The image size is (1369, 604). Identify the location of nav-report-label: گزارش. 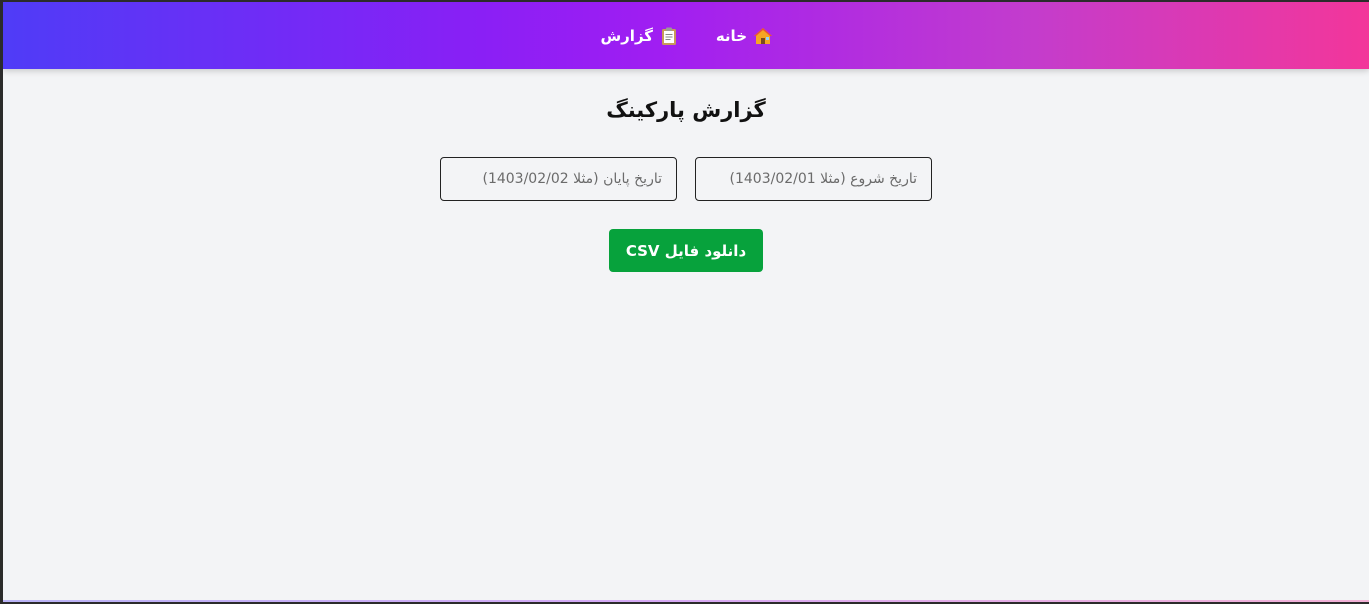
(626, 36).